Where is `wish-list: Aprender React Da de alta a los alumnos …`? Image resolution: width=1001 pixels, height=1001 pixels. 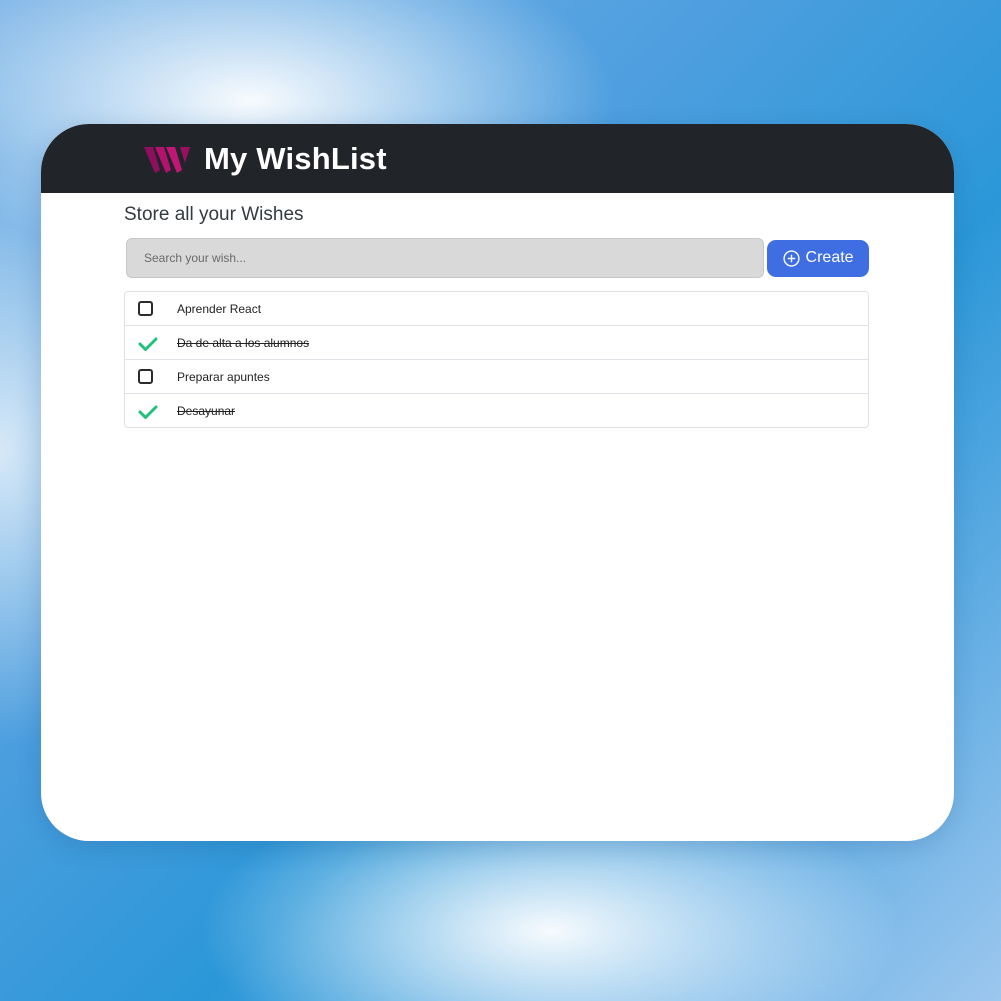
wish-list: Aprender React Da de alta a los alumnos … is located at coordinates (496, 359).